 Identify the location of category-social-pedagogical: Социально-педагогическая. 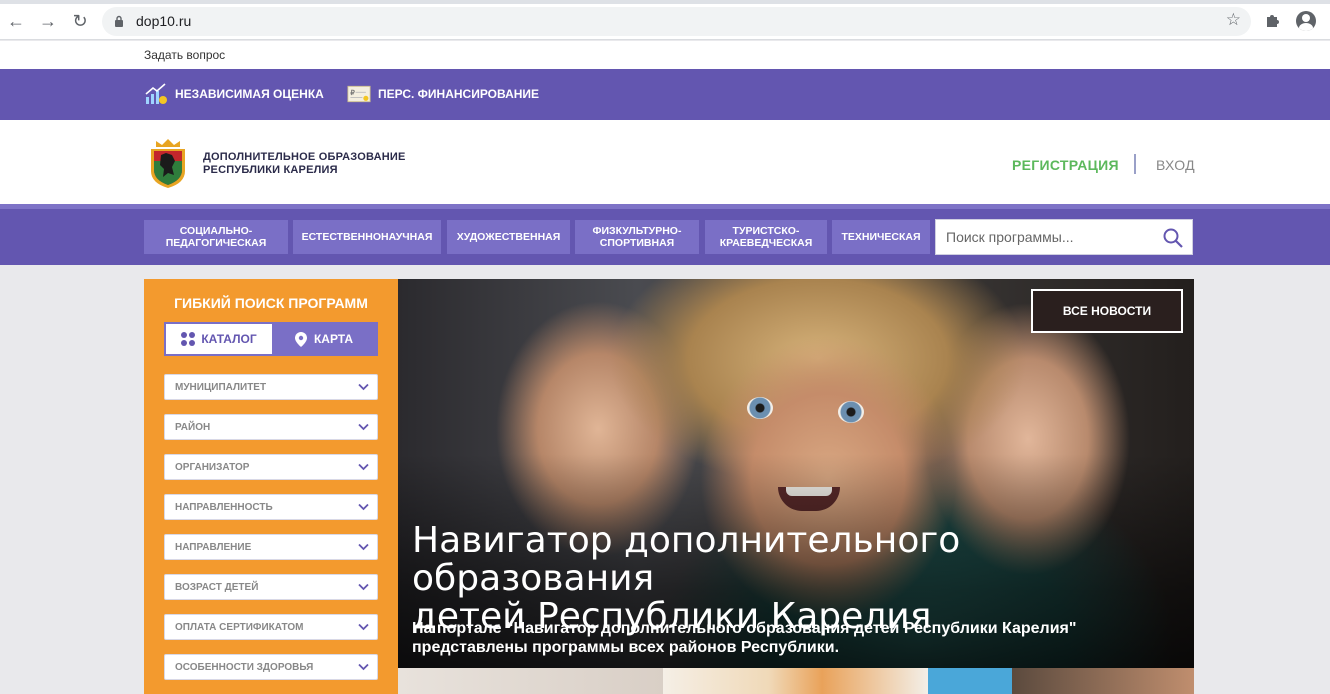
(216, 237).